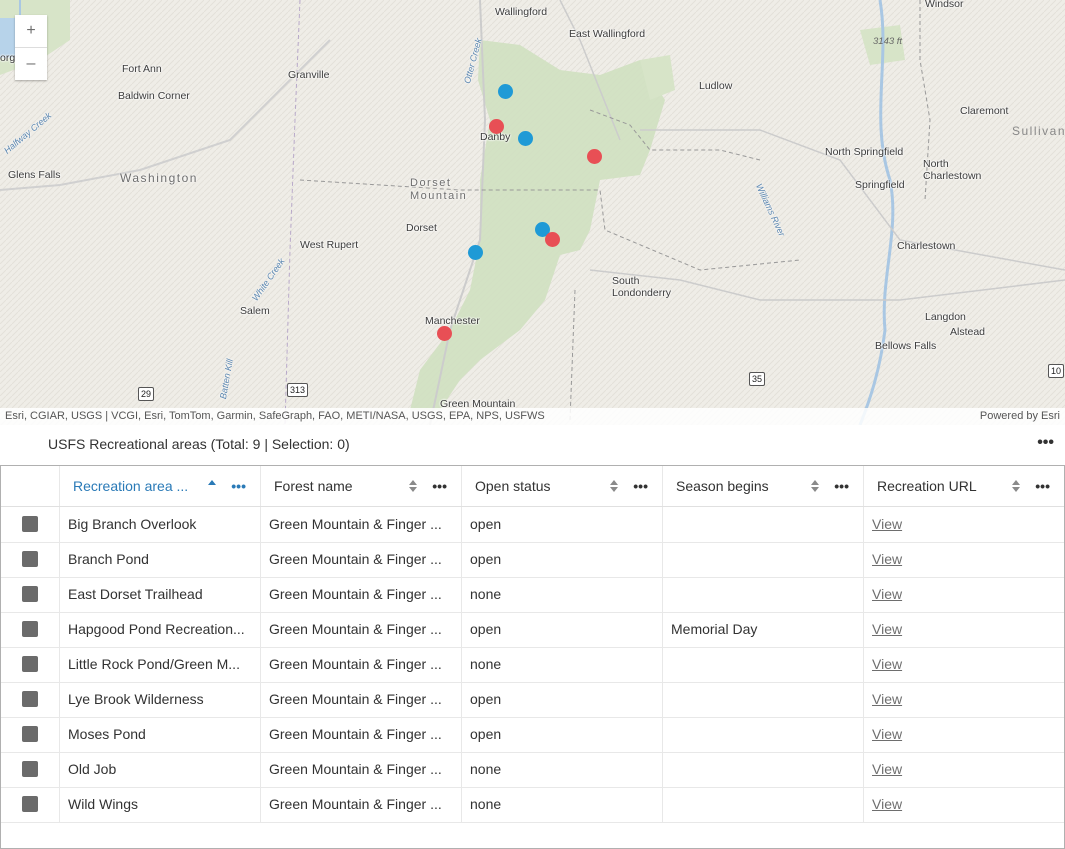  I want to click on row-select-cell, so click(30, 664).